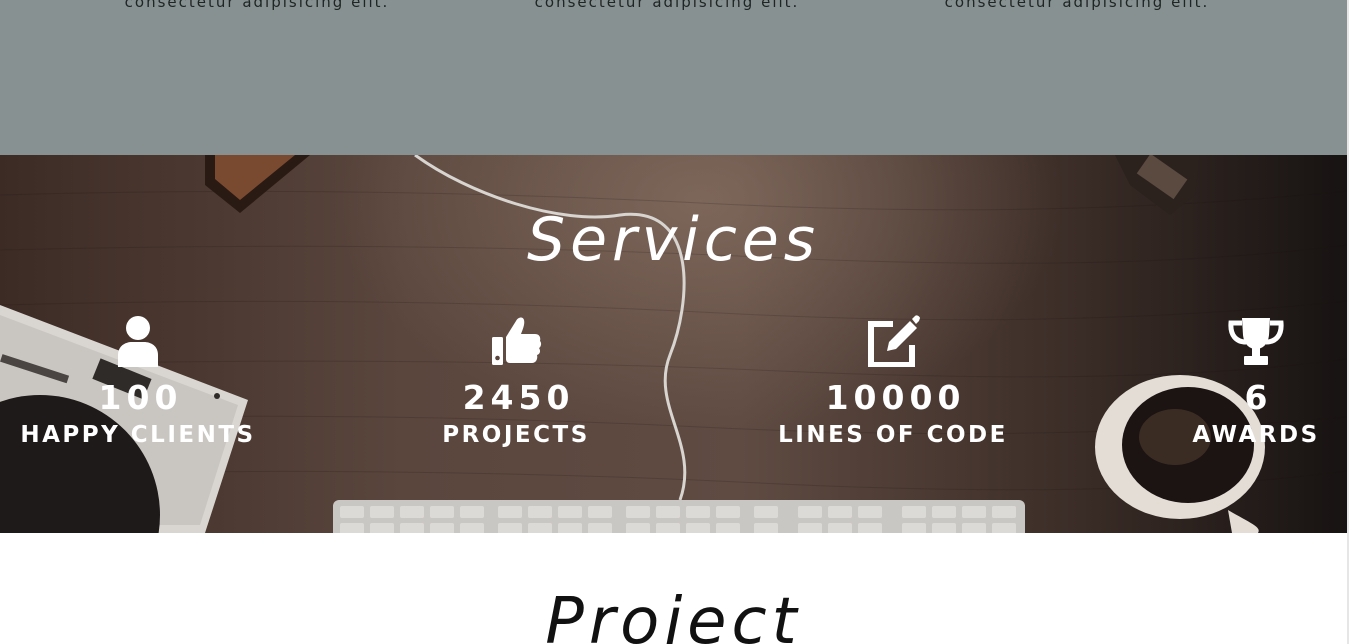 The width and height of the screenshot is (1349, 644). What do you see at coordinates (138, 341) in the screenshot?
I see `user-icon` at bounding box center [138, 341].